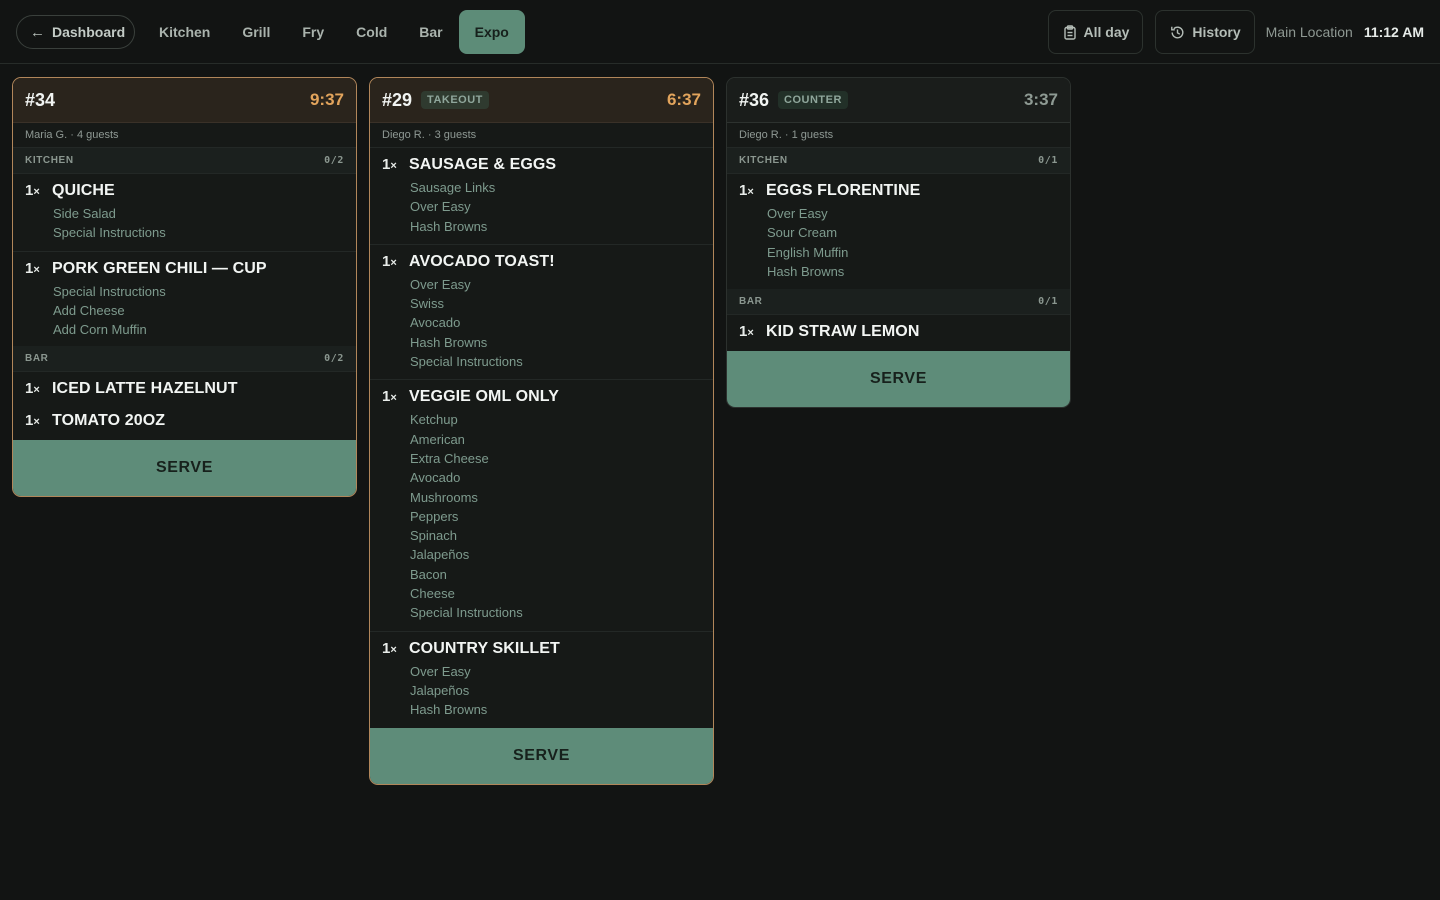  What do you see at coordinates (453, 187) in the screenshot?
I see `modifier: Sausage Links` at bounding box center [453, 187].